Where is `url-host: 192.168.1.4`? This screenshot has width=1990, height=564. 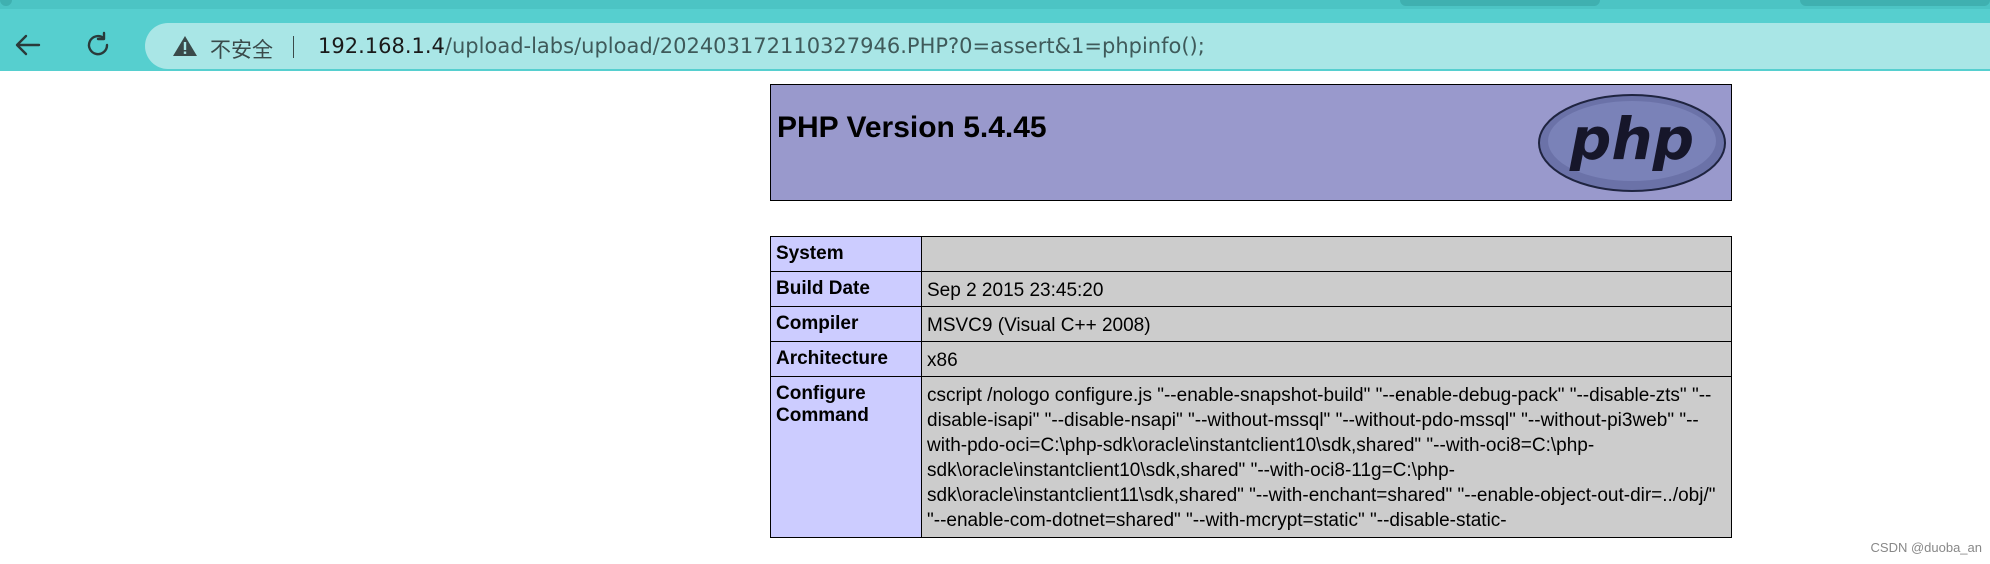 url-host: 192.168.1.4 is located at coordinates (381, 46).